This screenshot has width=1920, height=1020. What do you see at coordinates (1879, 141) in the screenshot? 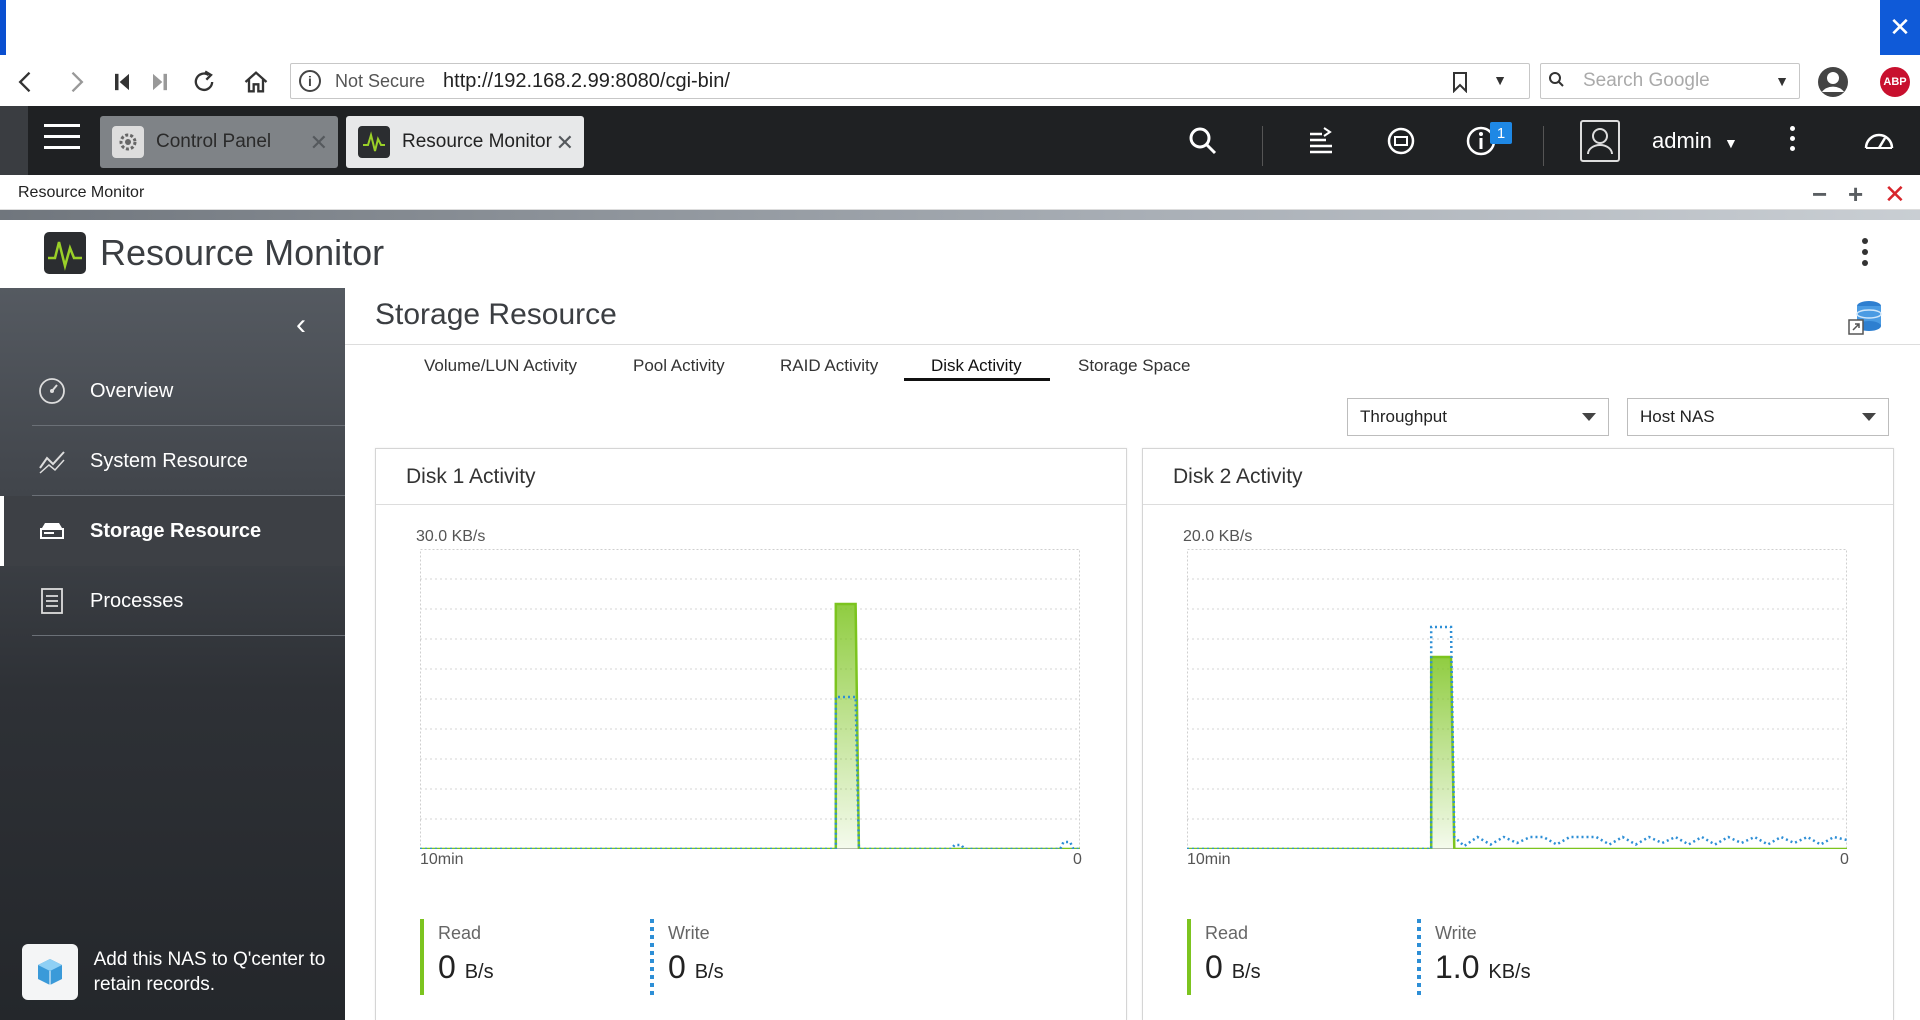
I see `dashboard-icon` at bounding box center [1879, 141].